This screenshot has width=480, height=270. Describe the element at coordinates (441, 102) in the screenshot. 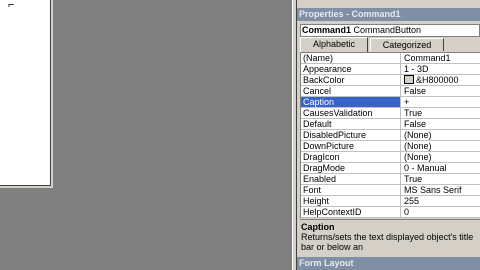

I see `property-value: +` at that location.